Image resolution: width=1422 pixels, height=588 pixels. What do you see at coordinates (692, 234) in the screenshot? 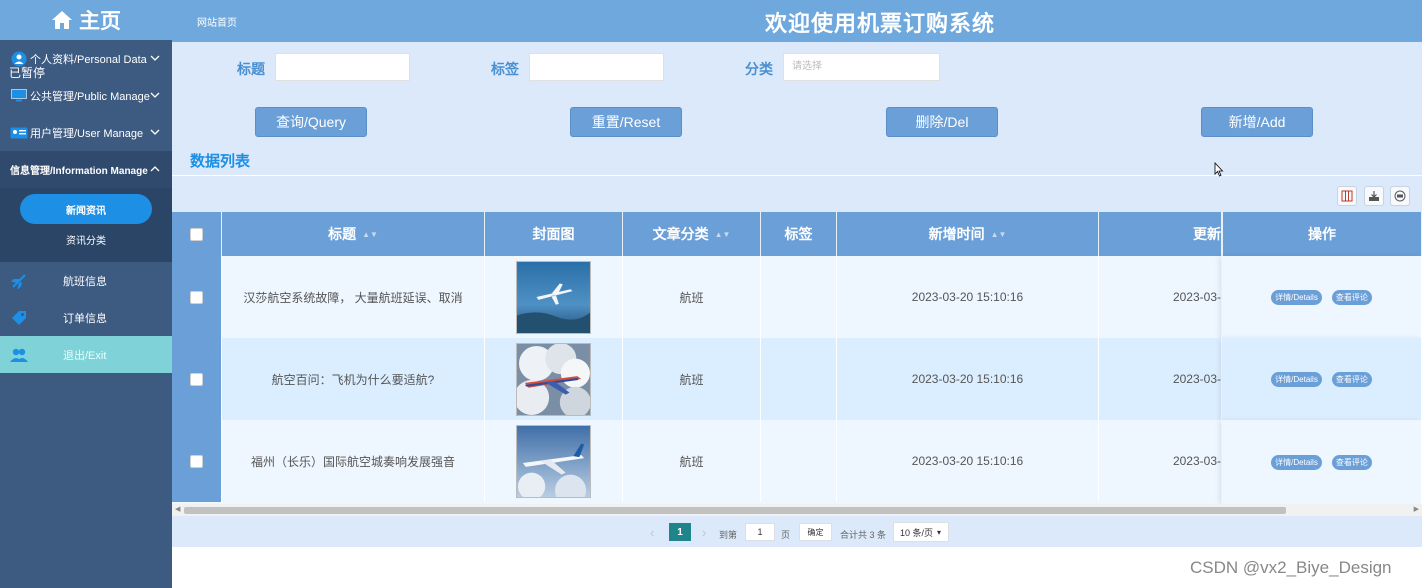
I see `header-category: 文章分类 ▲▼` at bounding box center [692, 234].